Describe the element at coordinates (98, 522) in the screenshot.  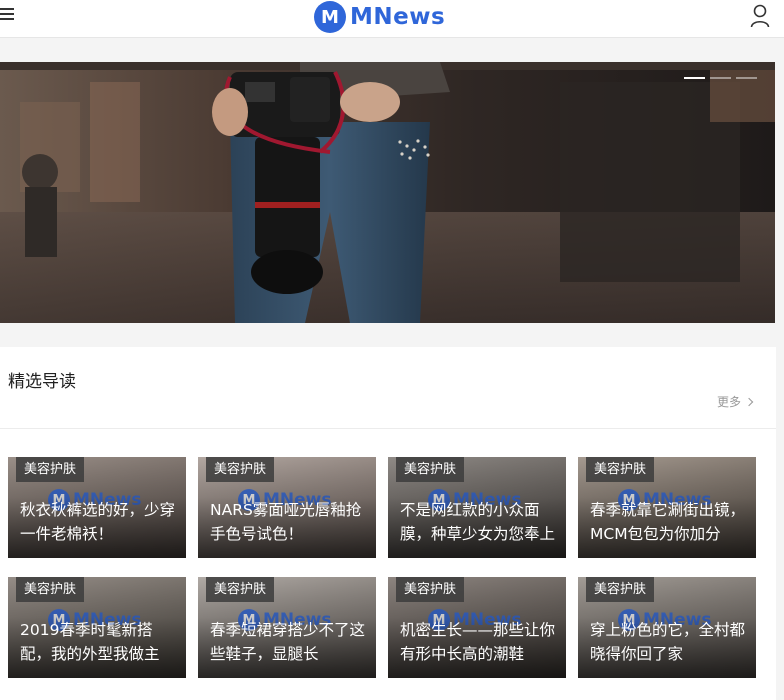
I see `article-title: 秋衣秋裤选的好，少穿一件老棉袄！` at that location.